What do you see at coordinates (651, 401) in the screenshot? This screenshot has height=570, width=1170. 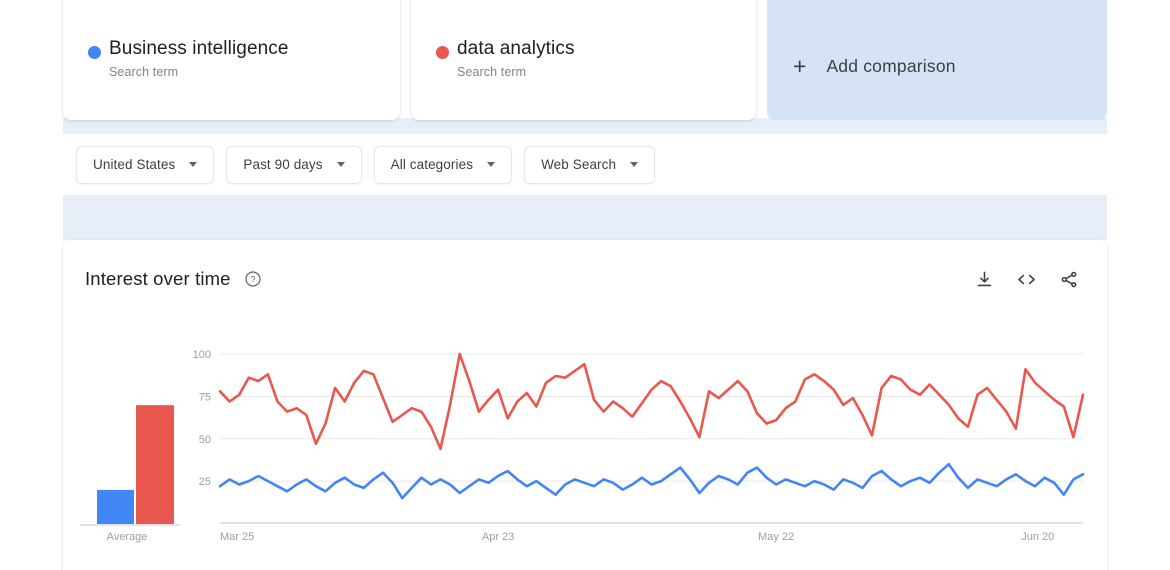 I see `series-line-data-analytics` at bounding box center [651, 401].